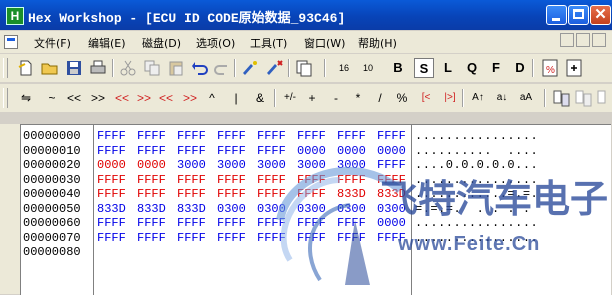 This screenshot has width=612, height=295. I want to click on float-group-button: F, so click(496, 68).